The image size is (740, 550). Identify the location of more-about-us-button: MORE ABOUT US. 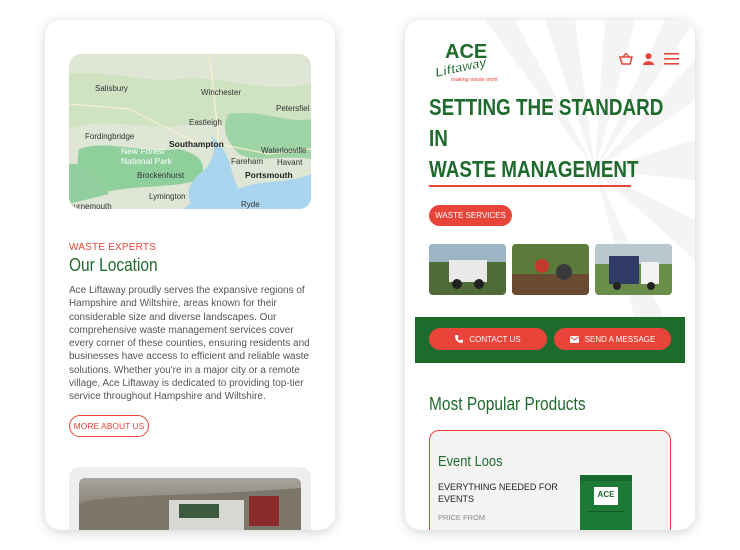
(109, 426).